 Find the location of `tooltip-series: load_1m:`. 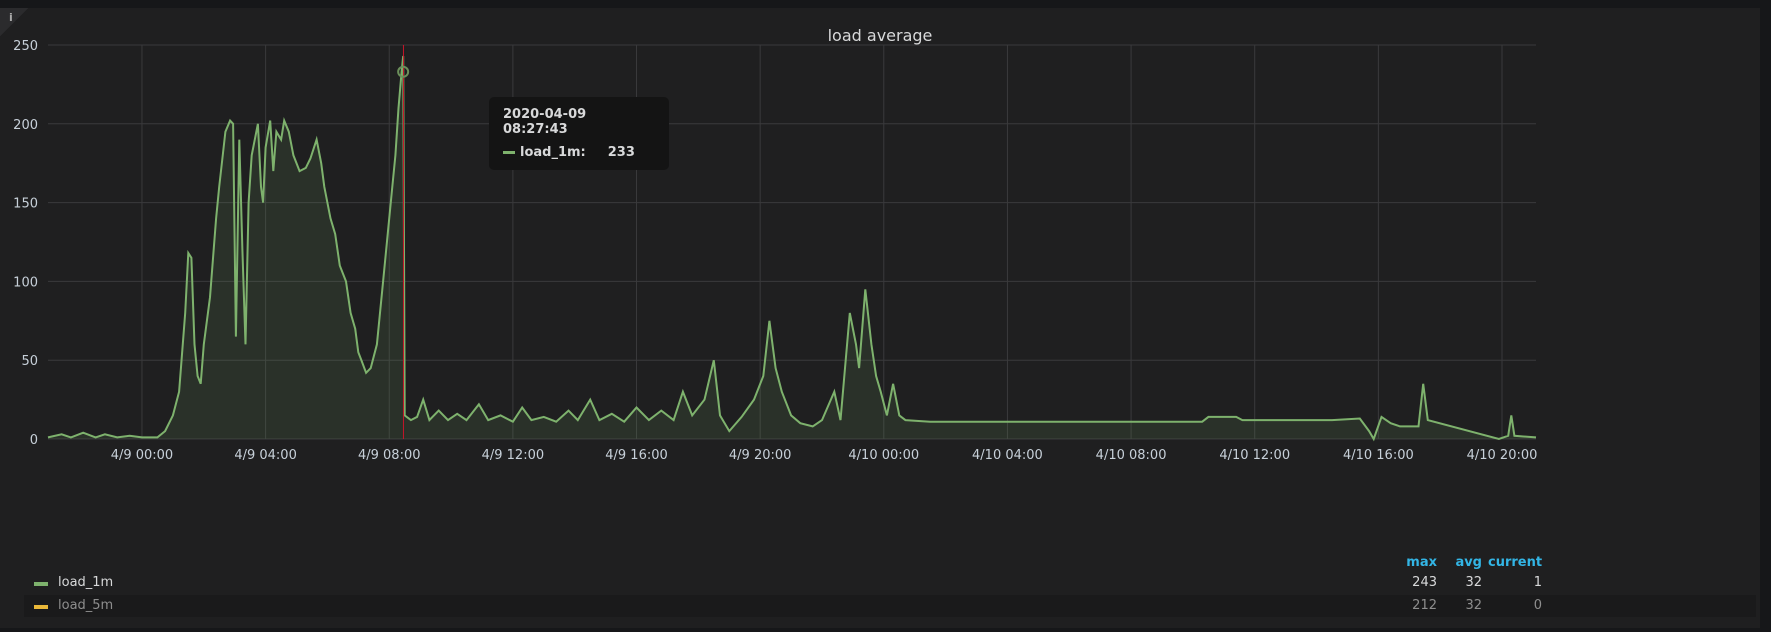

tooltip-series: load_1m: is located at coordinates (553, 152).